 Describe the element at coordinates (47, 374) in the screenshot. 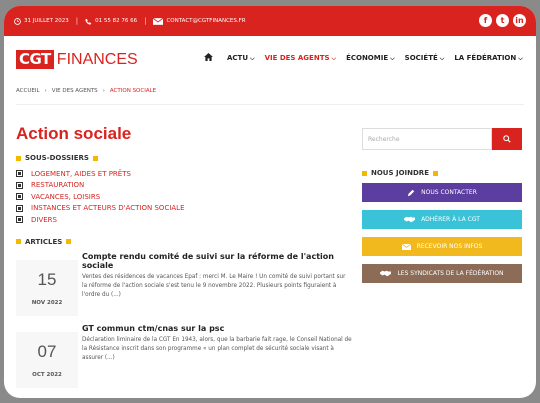

I see `article-month: OCT 2022` at that location.